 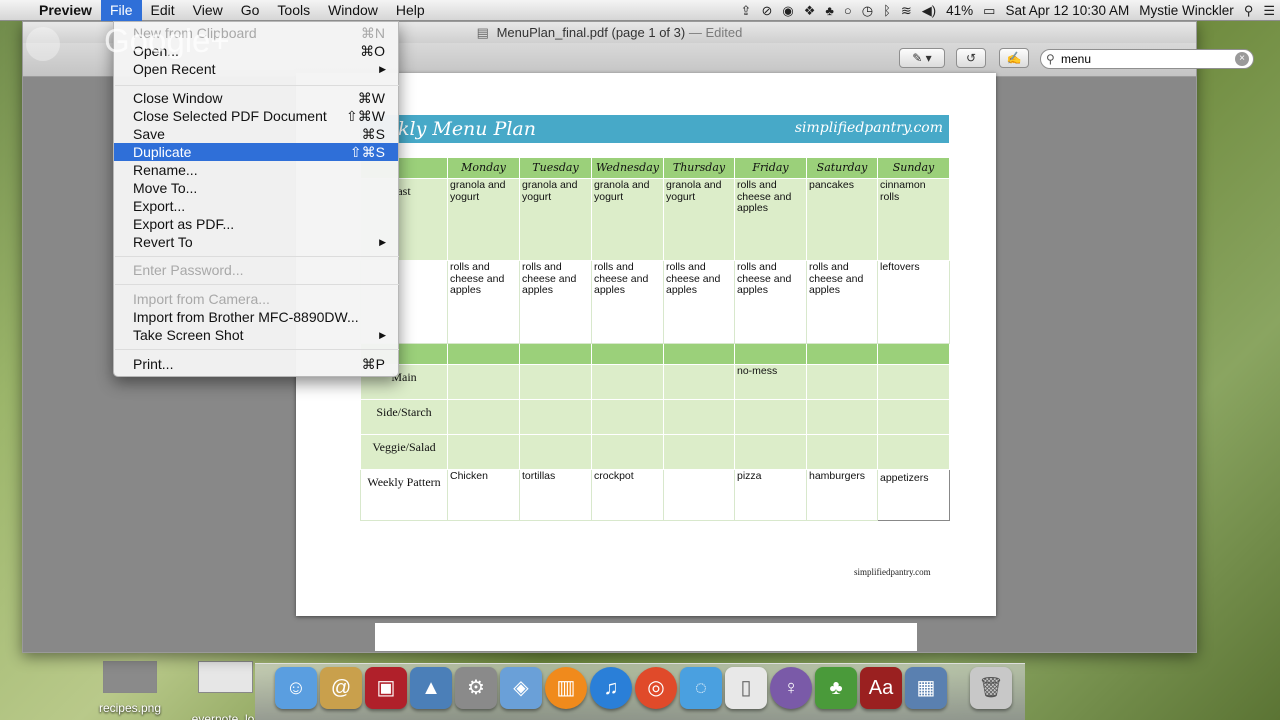 I want to click on battery-icon: ▭, so click(x=989, y=10).